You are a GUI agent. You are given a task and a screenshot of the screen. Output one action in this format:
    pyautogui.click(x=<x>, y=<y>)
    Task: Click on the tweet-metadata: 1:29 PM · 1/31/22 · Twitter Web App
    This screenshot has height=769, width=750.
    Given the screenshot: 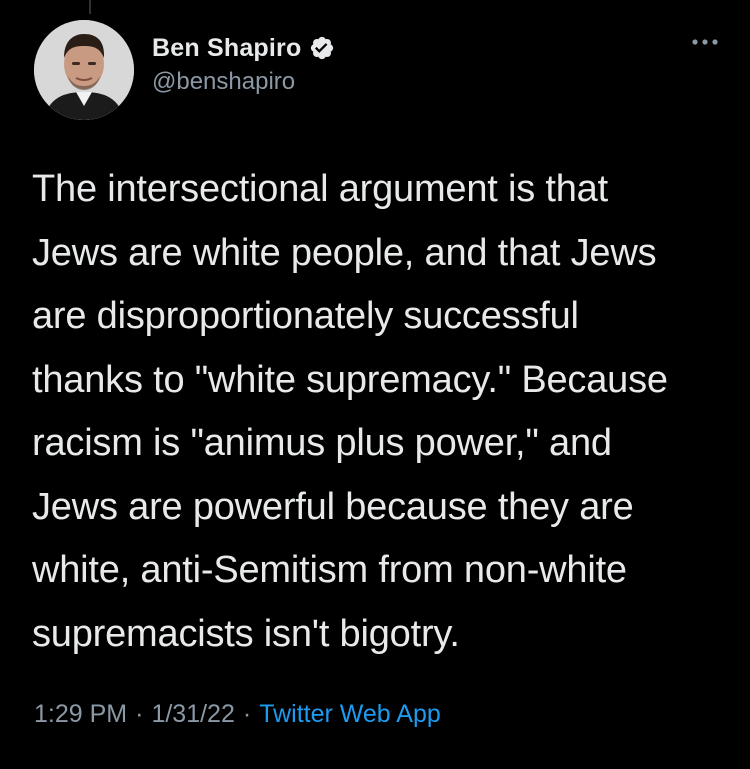 What is the action you would take?
    pyautogui.click(x=237, y=714)
    